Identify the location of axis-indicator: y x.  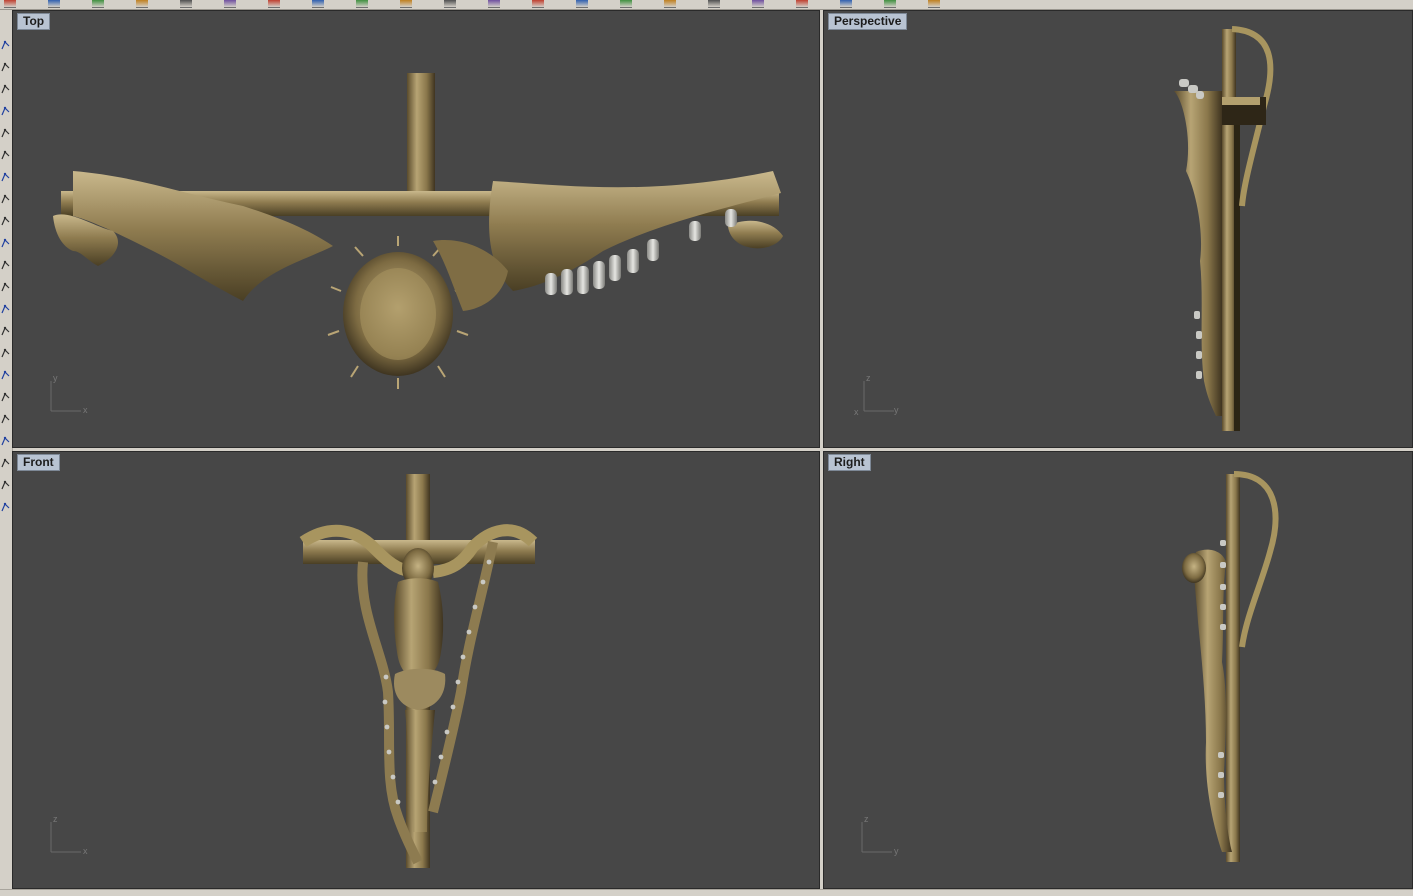
(69, 394).